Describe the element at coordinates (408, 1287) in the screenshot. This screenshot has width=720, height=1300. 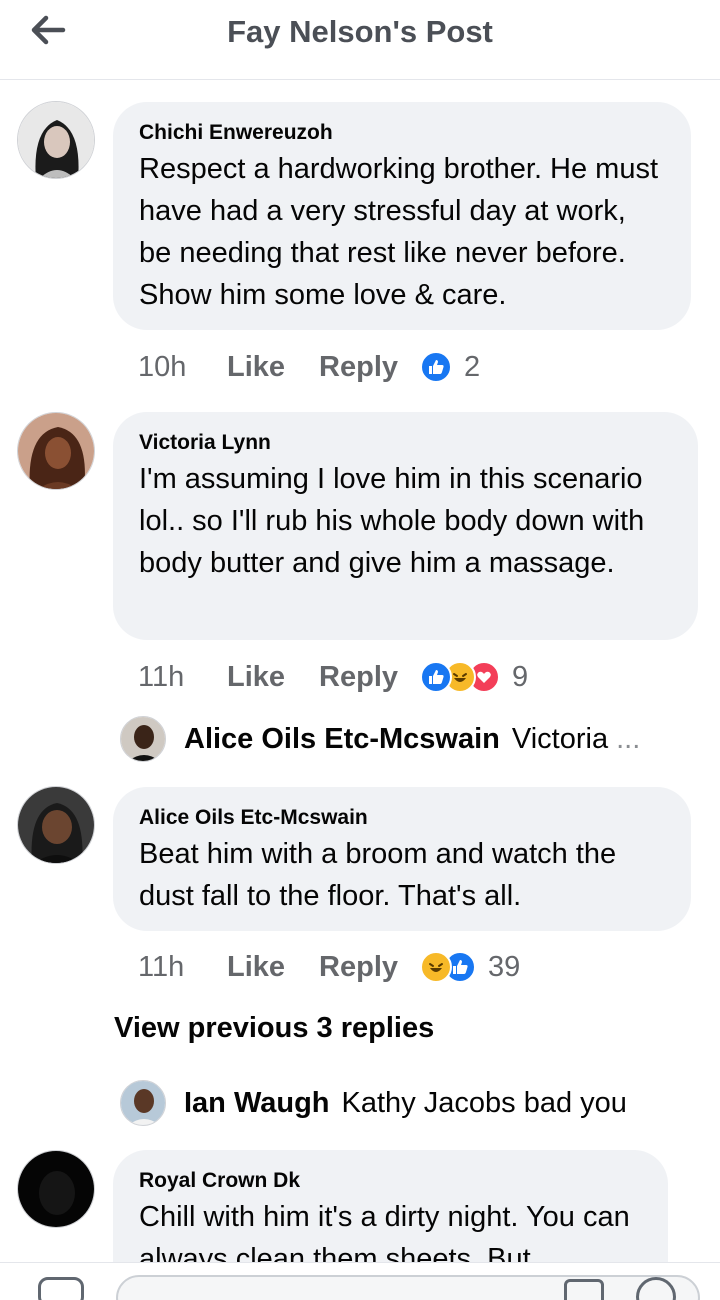
I see `comment-input` at that location.